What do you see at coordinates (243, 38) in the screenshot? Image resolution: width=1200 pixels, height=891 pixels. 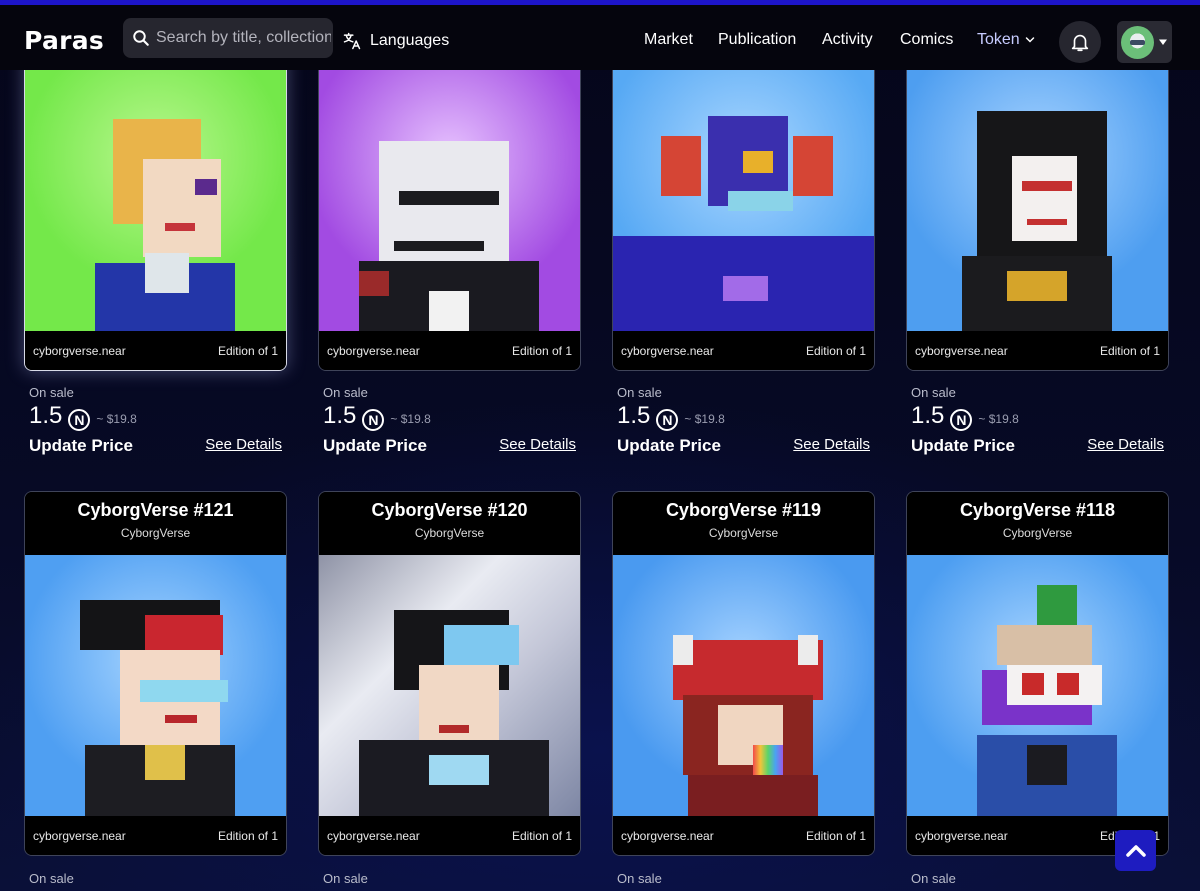 I see `search-input` at bounding box center [243, 38].